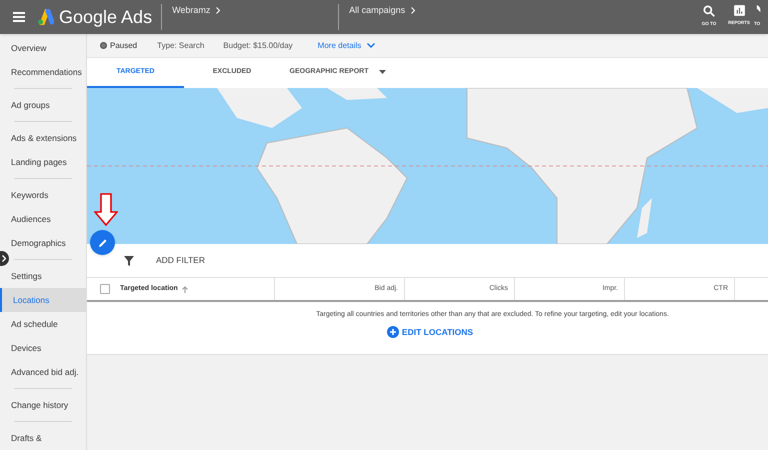  Describe the element at coordinates (739, 10) in the screenshot. I see `bar-chart-icon` at that location.